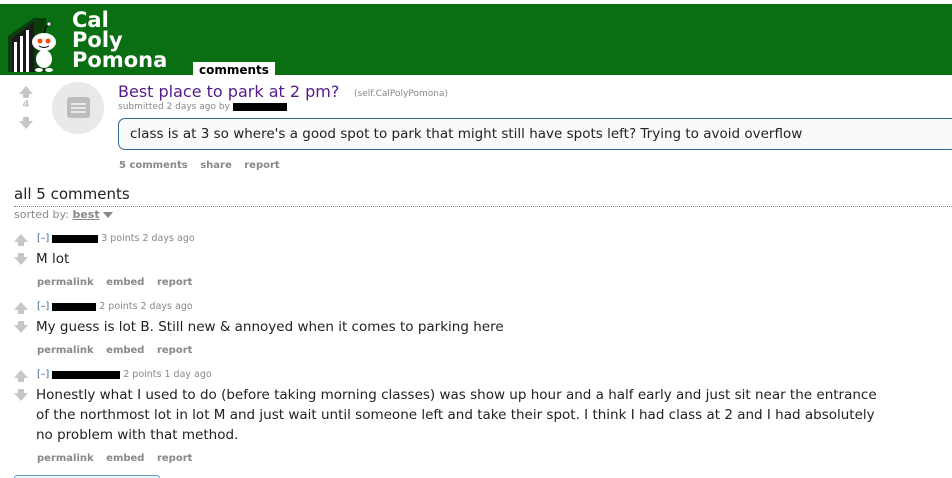 This screenshot has width=952, height=478. What do you see at coordinates (228, 91) in the screenshot?
I see `post-title: Best place to park at 2 pm?` at bounding box center [228, 91].